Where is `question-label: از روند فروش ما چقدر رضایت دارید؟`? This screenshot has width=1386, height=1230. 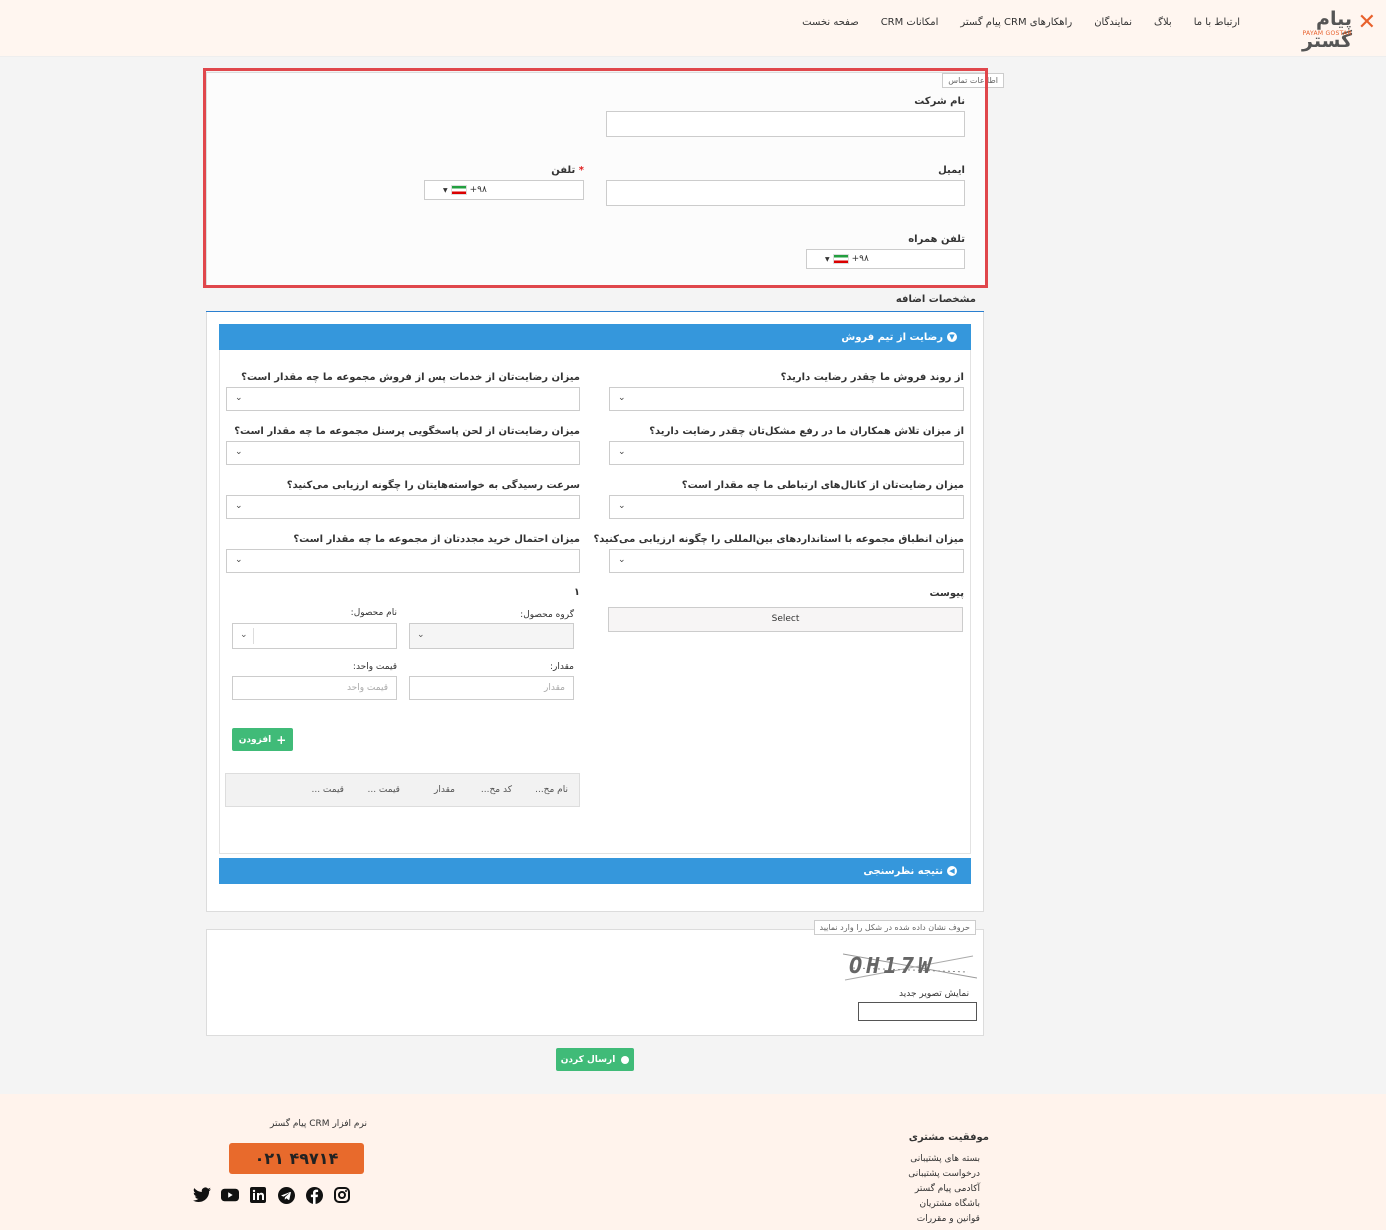 question-label: از روند فروش ما چقدر رضایت دارید؟ is located at coordinates (872, 377).